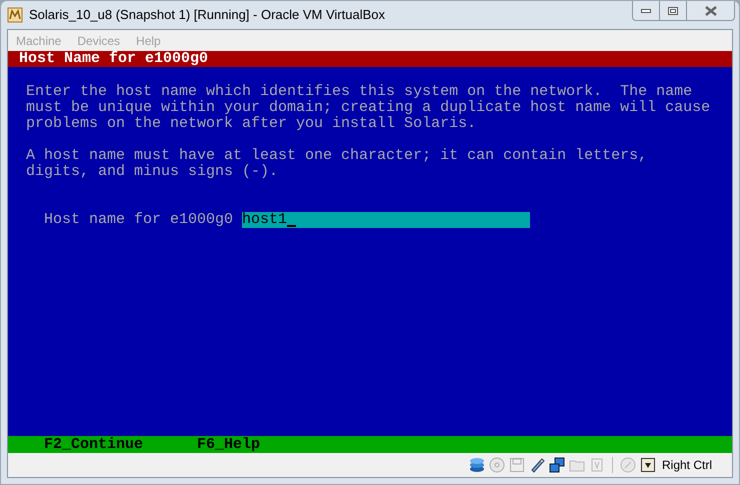 This screenshot has width=740, height=485. What do you see at coordinates (207, 15) in the screenshot?
I see `window-title: Solaris_10_u8 (Snapshot 1) [Running] - Oracle VM VirtualBox` at bounding box center [207, 15].